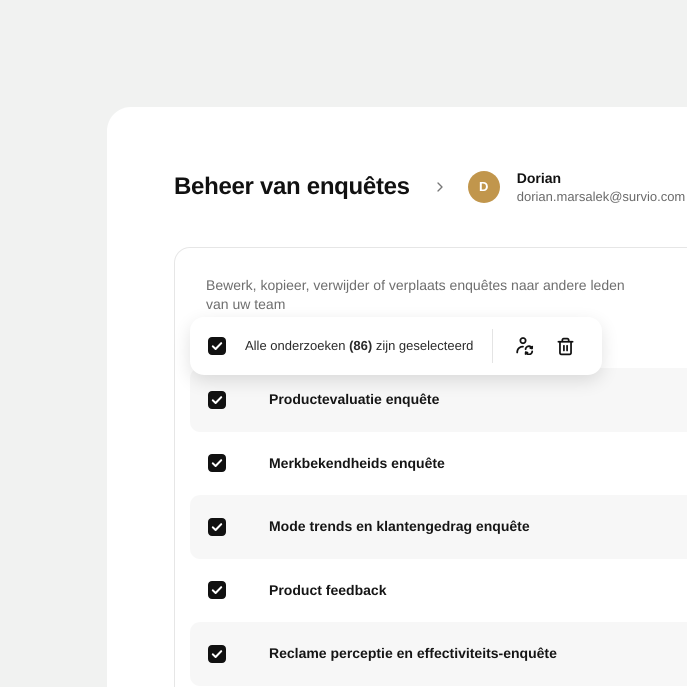 The width and height of the screenshot is (687, 687). What do you see at coordinates (601, 197) in the screenshot?
I see `user-email: dorian.marsalek@survio.com` at bounding box center [601, 197].